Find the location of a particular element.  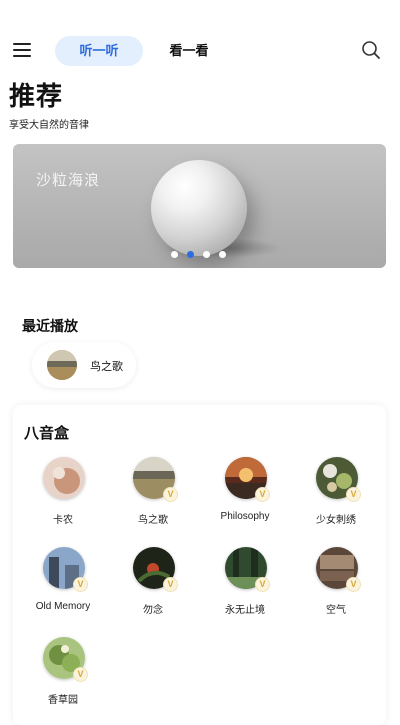

tab-listen: 听一听 is located at coordinates (99, 51).